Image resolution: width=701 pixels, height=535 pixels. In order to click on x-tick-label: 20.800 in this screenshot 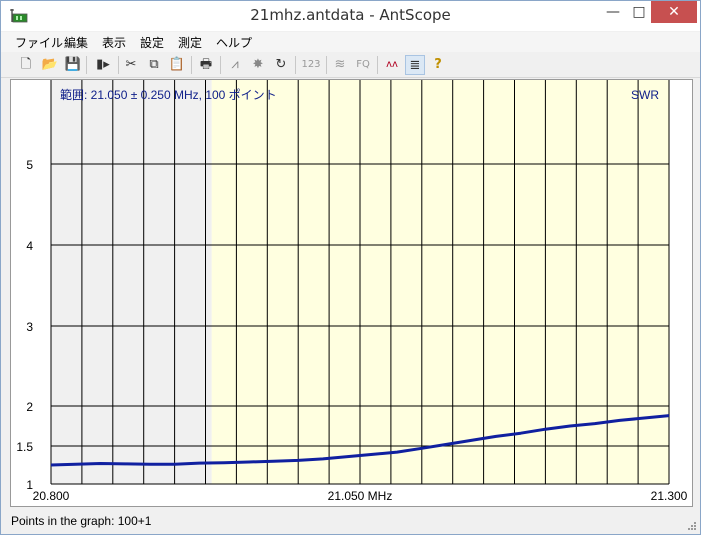, I will do `click(51, 496)`.